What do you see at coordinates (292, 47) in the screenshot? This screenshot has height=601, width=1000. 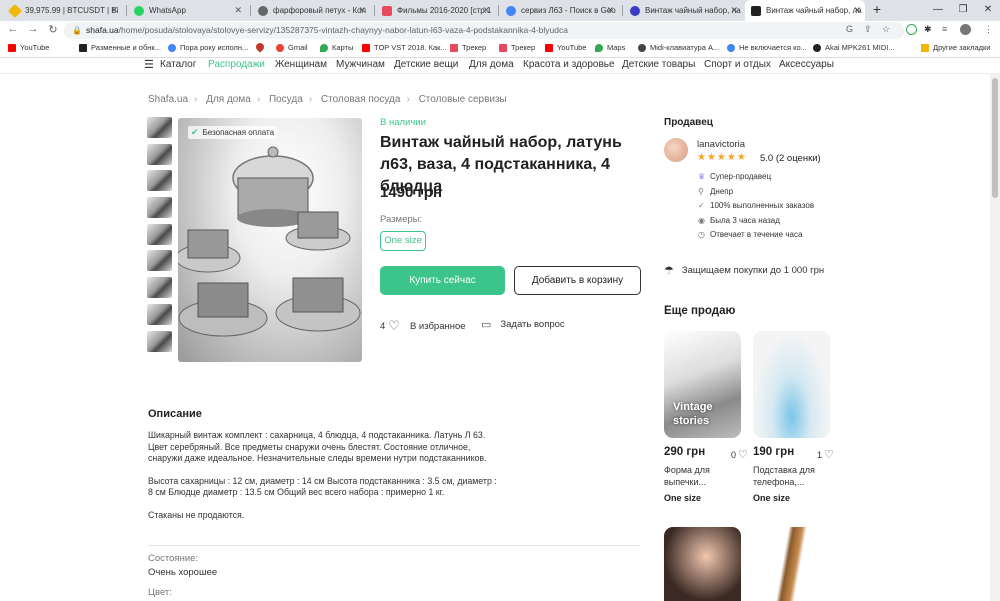 I see `bookmark-gmail: Gmail` at bounding box center [292, 47].